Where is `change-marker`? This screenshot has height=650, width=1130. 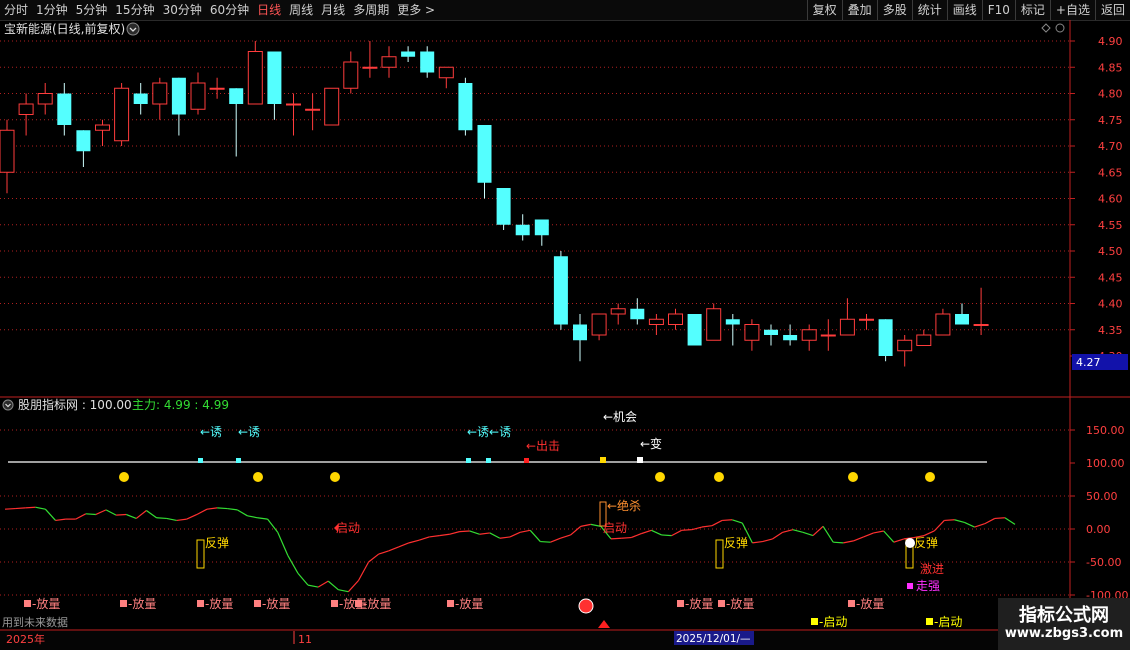 change-marker is located at coordinates (640, 460).